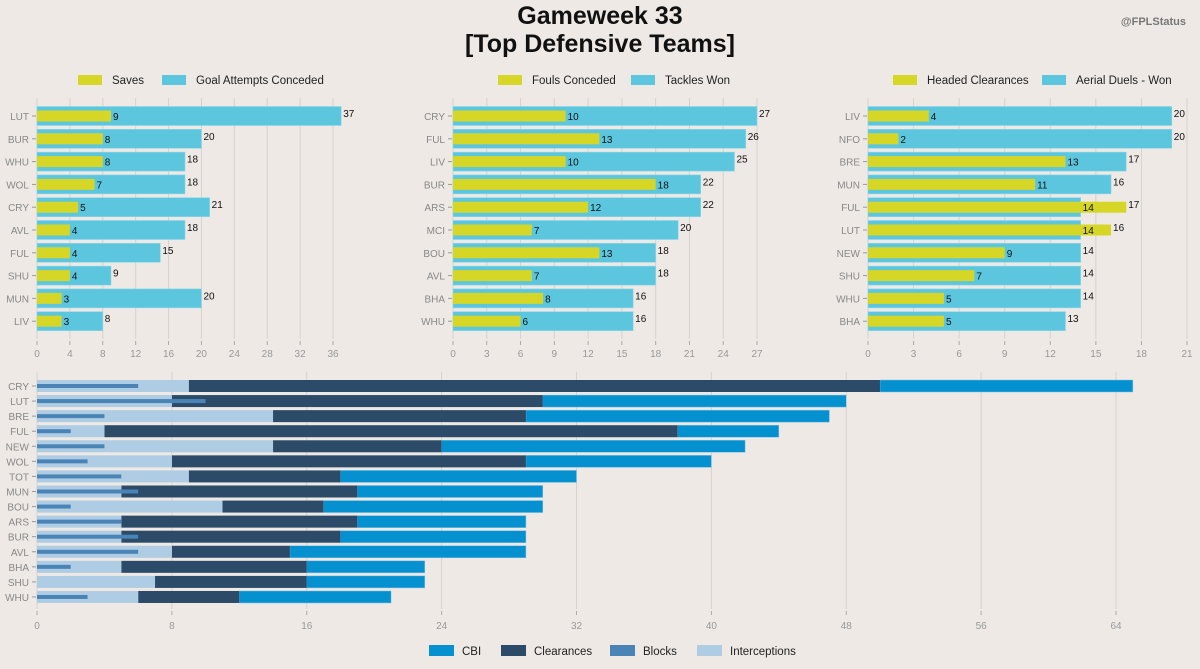 Image resolution: width=1200 pixels, height=669 pixels. What do you see at coordinates (83, 208) in the screenshot?
I see `value-label: 5` at bounding box center [83, 208].